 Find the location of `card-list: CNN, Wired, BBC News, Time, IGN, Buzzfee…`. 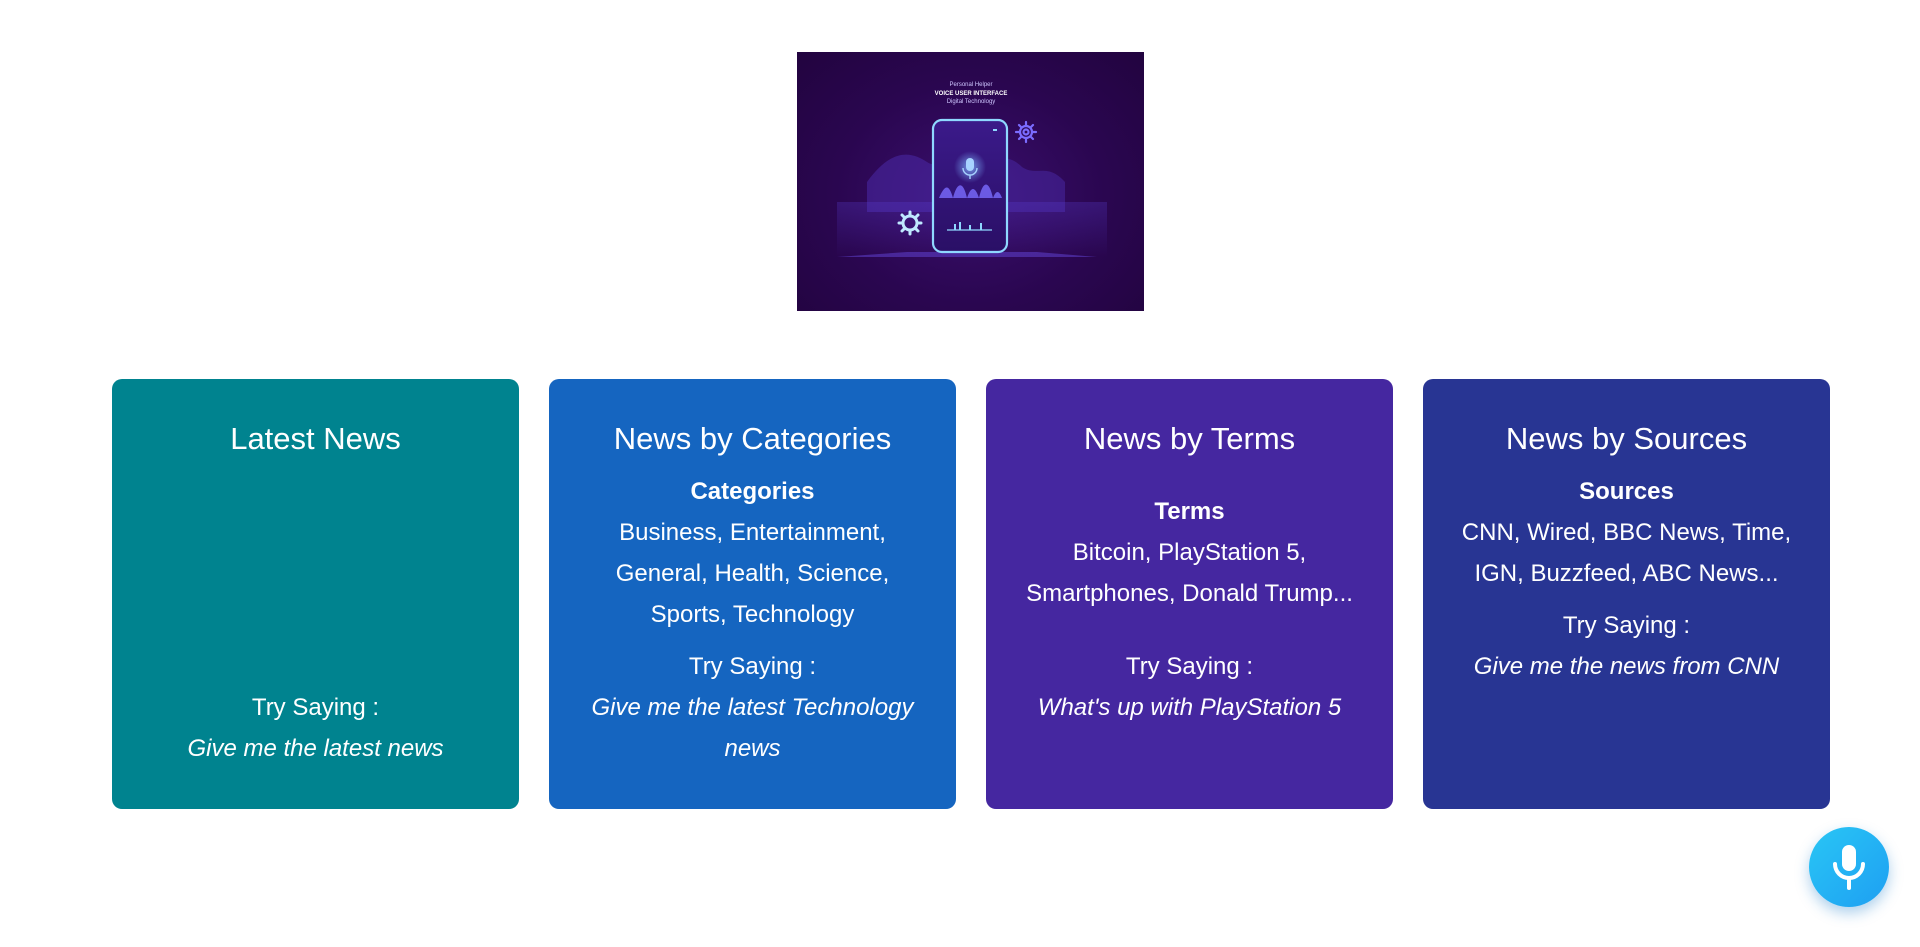

card-list: CNN, Wired, BBC News, Time, IGN, Buzzfee… is located at coordinates (1626, 553).